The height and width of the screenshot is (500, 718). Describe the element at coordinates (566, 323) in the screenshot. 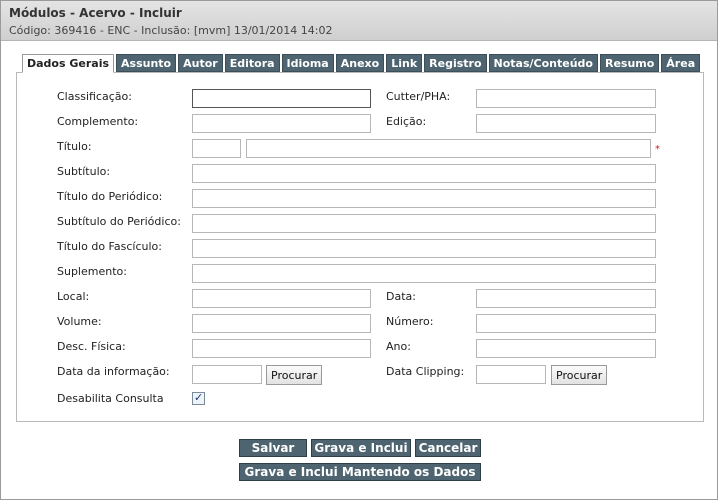

I see `numero-input` at that location.